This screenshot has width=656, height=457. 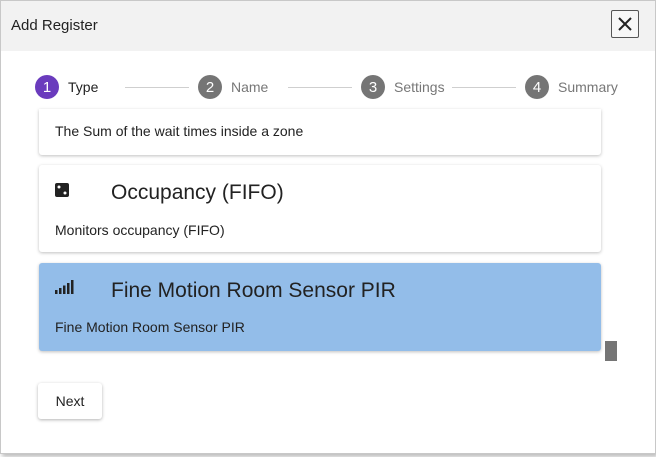 What do you see at coordinates (150, 327) in the screenshot?
I see `card-description: Fine Motion Room Sensor PIR` at bounding box center [150, 327].